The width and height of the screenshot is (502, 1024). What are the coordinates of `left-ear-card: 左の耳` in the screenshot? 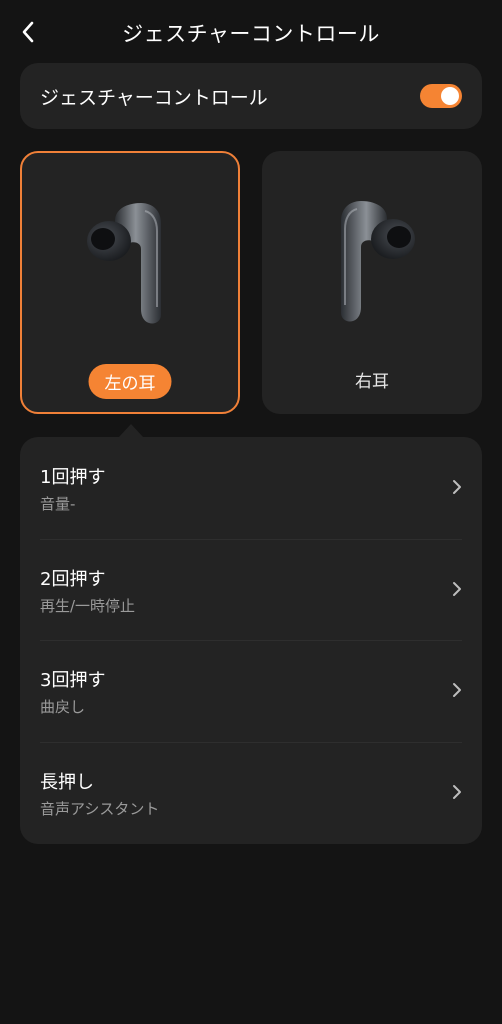 It's located at (130, 282).